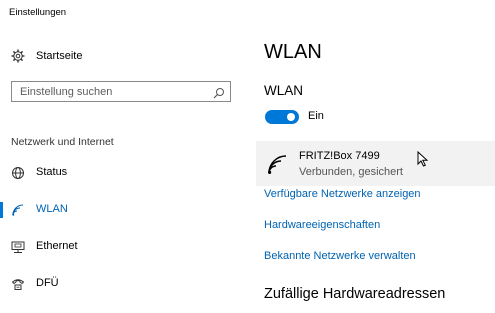 The image size is (495, 313). Describe the element at coordinates (322, 225) in the screenshot. I see `hardware-properties-link: Hardwareeigenschaften` at that location.